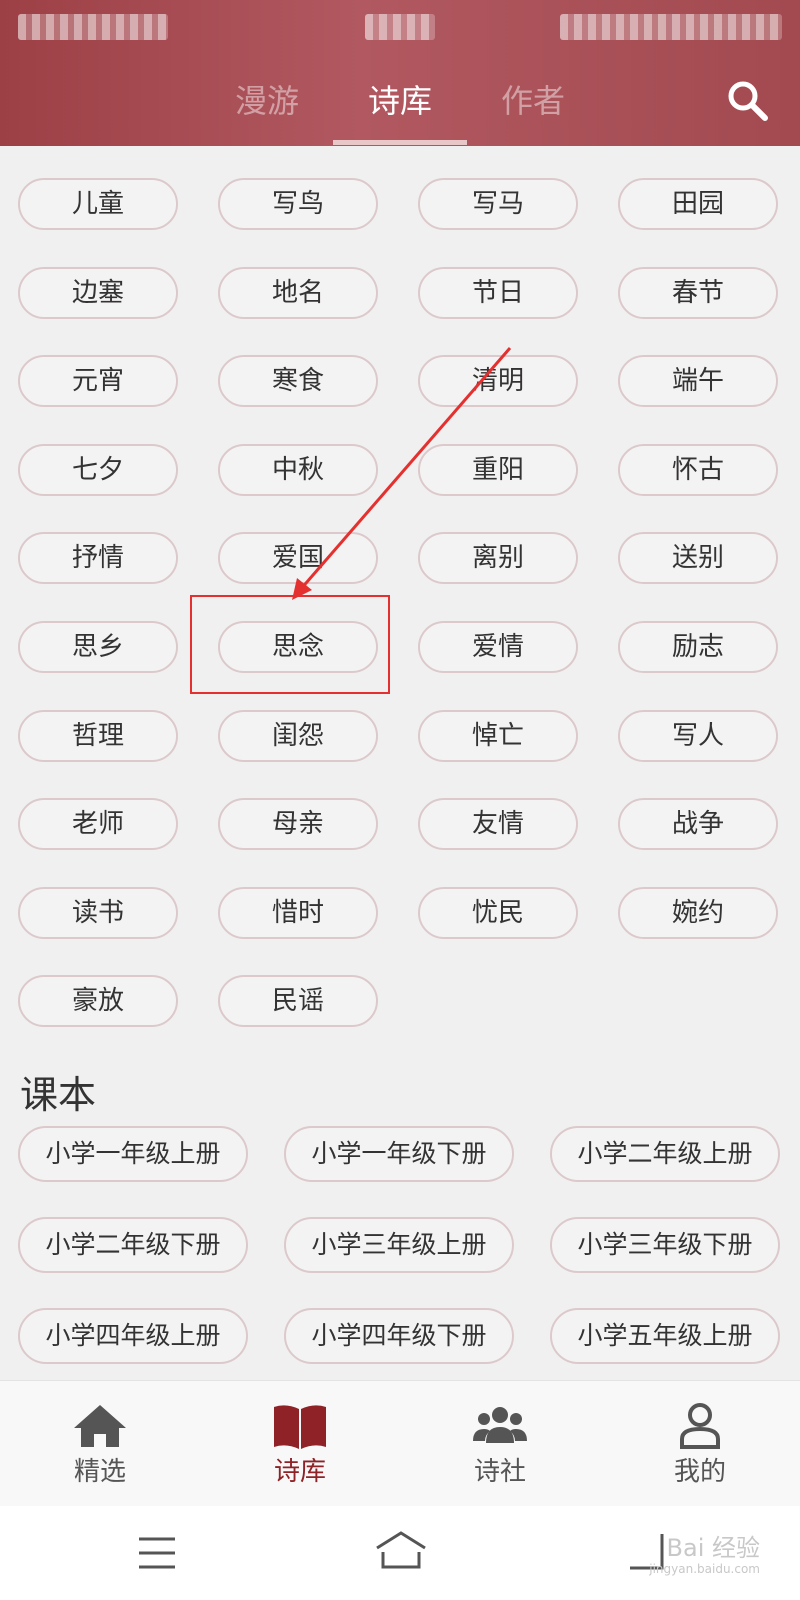 Image resolution: width=800 pixels, height=1600 pixels. Describe the element at coordinates (58, 1095) in the screenshot. I see `textbook-section-title: 课本` at that location.